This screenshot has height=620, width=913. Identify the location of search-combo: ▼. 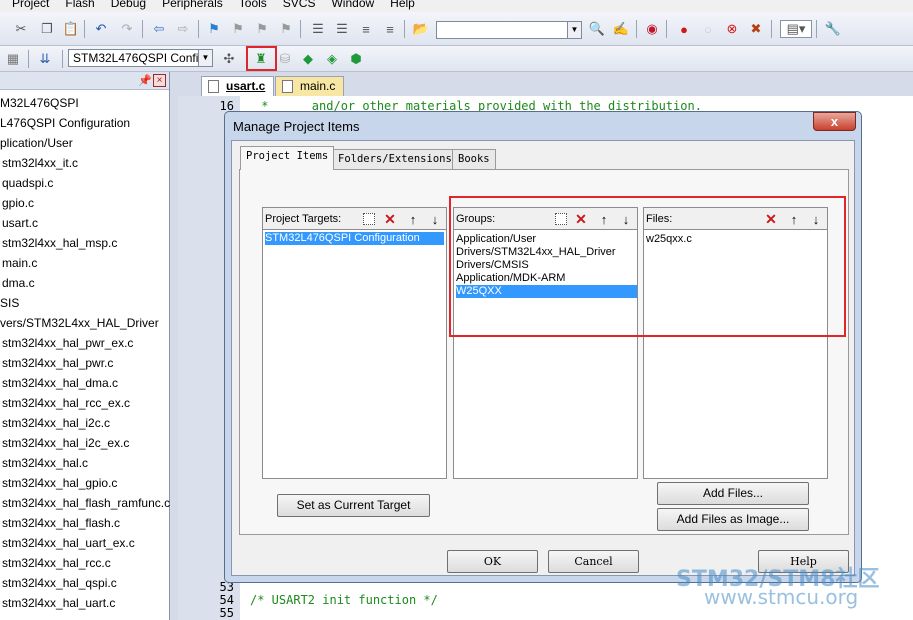
(509, 30).